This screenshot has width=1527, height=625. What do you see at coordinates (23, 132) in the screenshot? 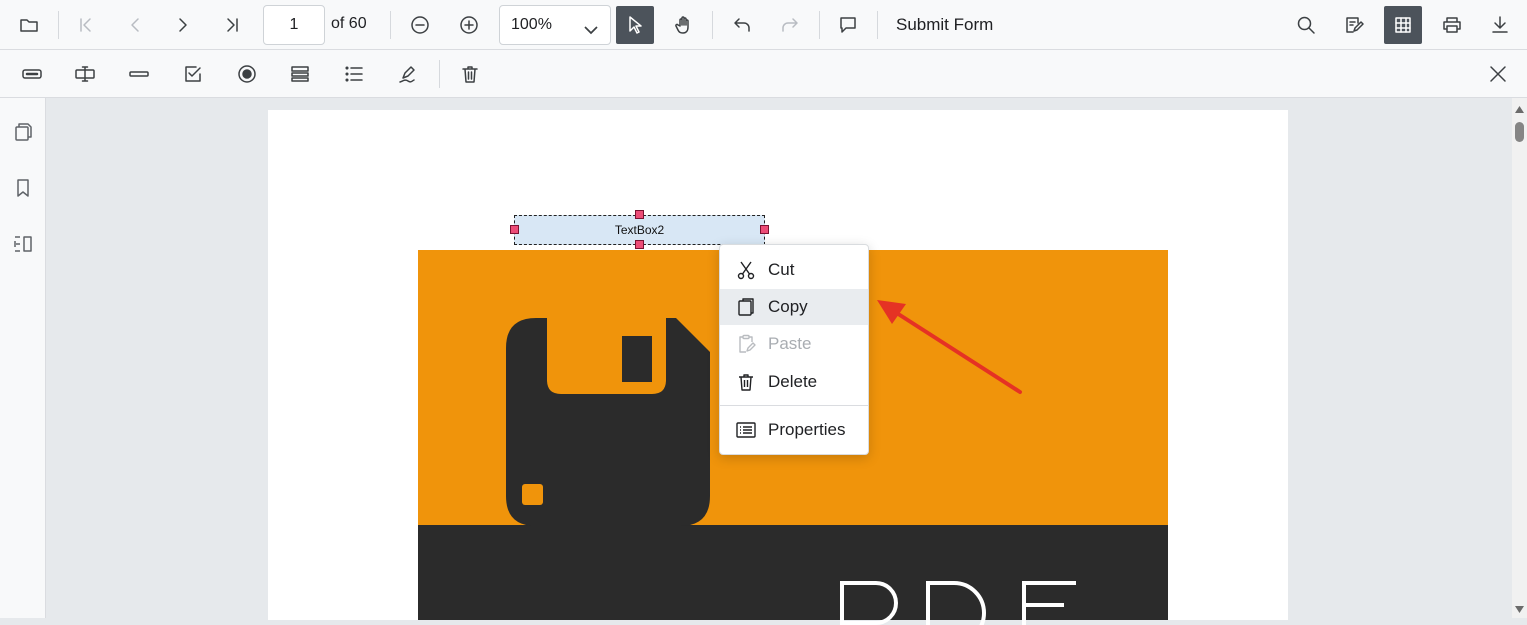
I see `thumbnails-icon` at bounding box center [23, 132].